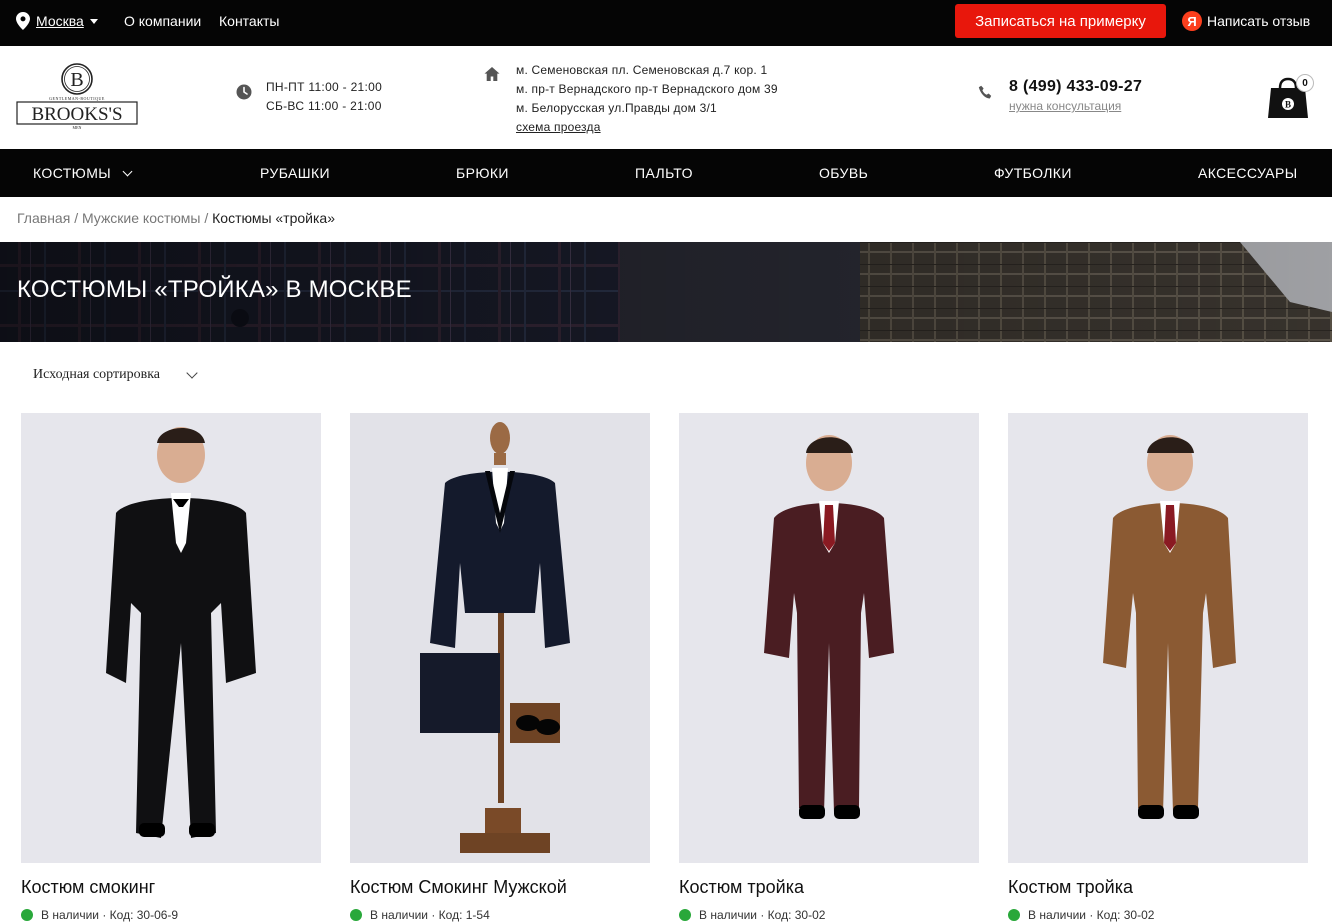  What do you see at coordinates (110, 915) in the screenshot?
I see `stock-text: В наличии · Код: 30-06-9` at bounding box center [110, 915].